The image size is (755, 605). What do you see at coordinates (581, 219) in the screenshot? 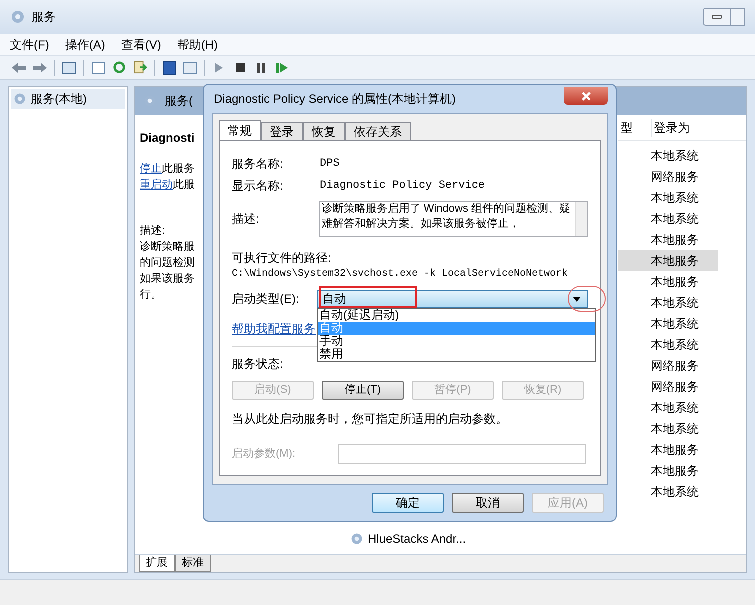
I see `scrollbar` at bounding box center [581, 219].